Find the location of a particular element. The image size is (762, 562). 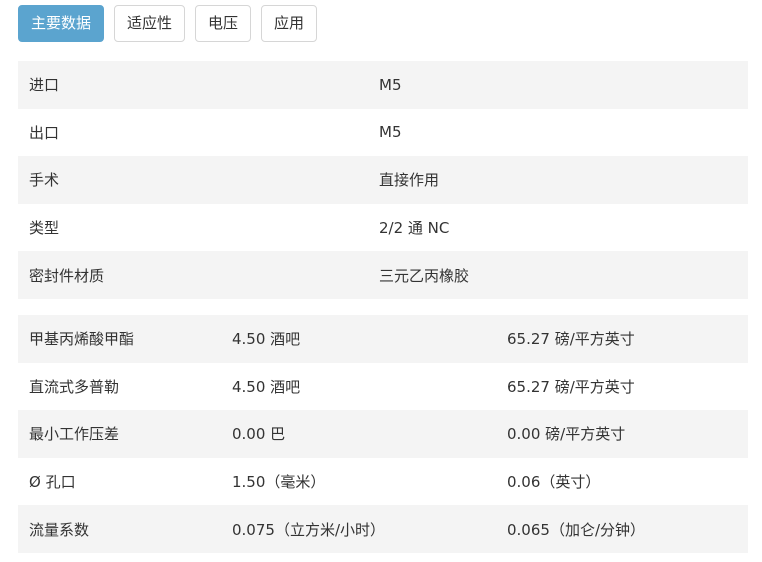

spec-label-inlet: 进口 is located at coordinates (193, 85).